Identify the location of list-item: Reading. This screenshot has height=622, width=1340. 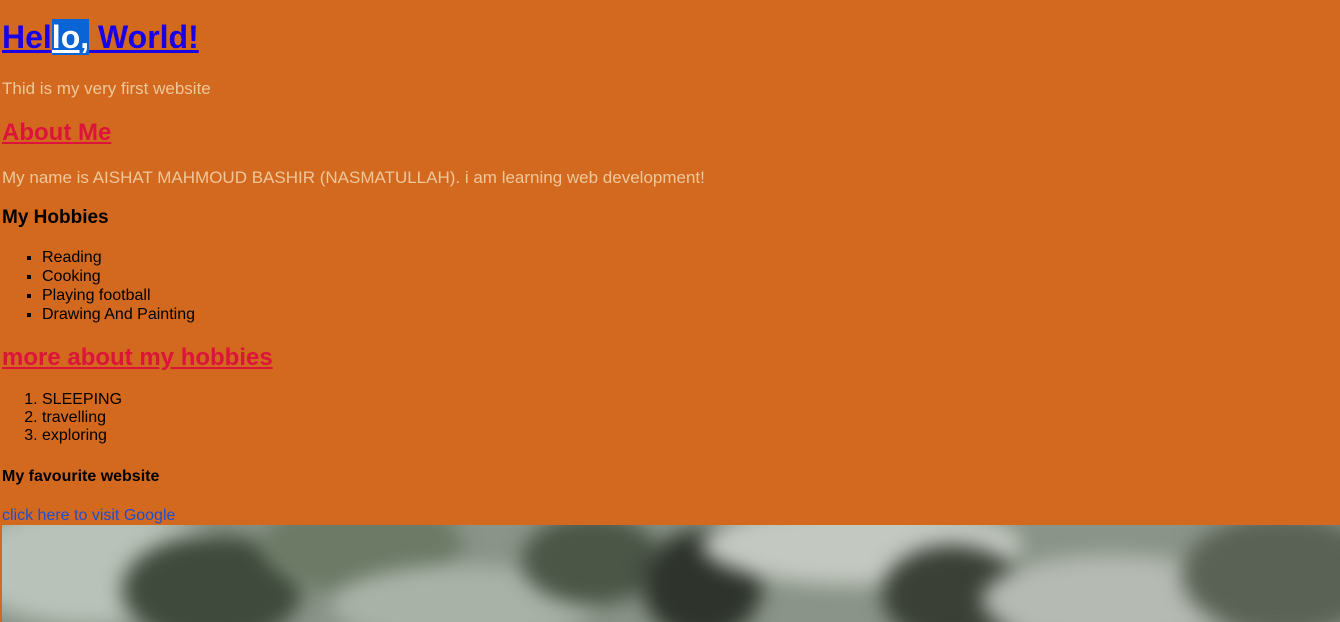
(118, 257).